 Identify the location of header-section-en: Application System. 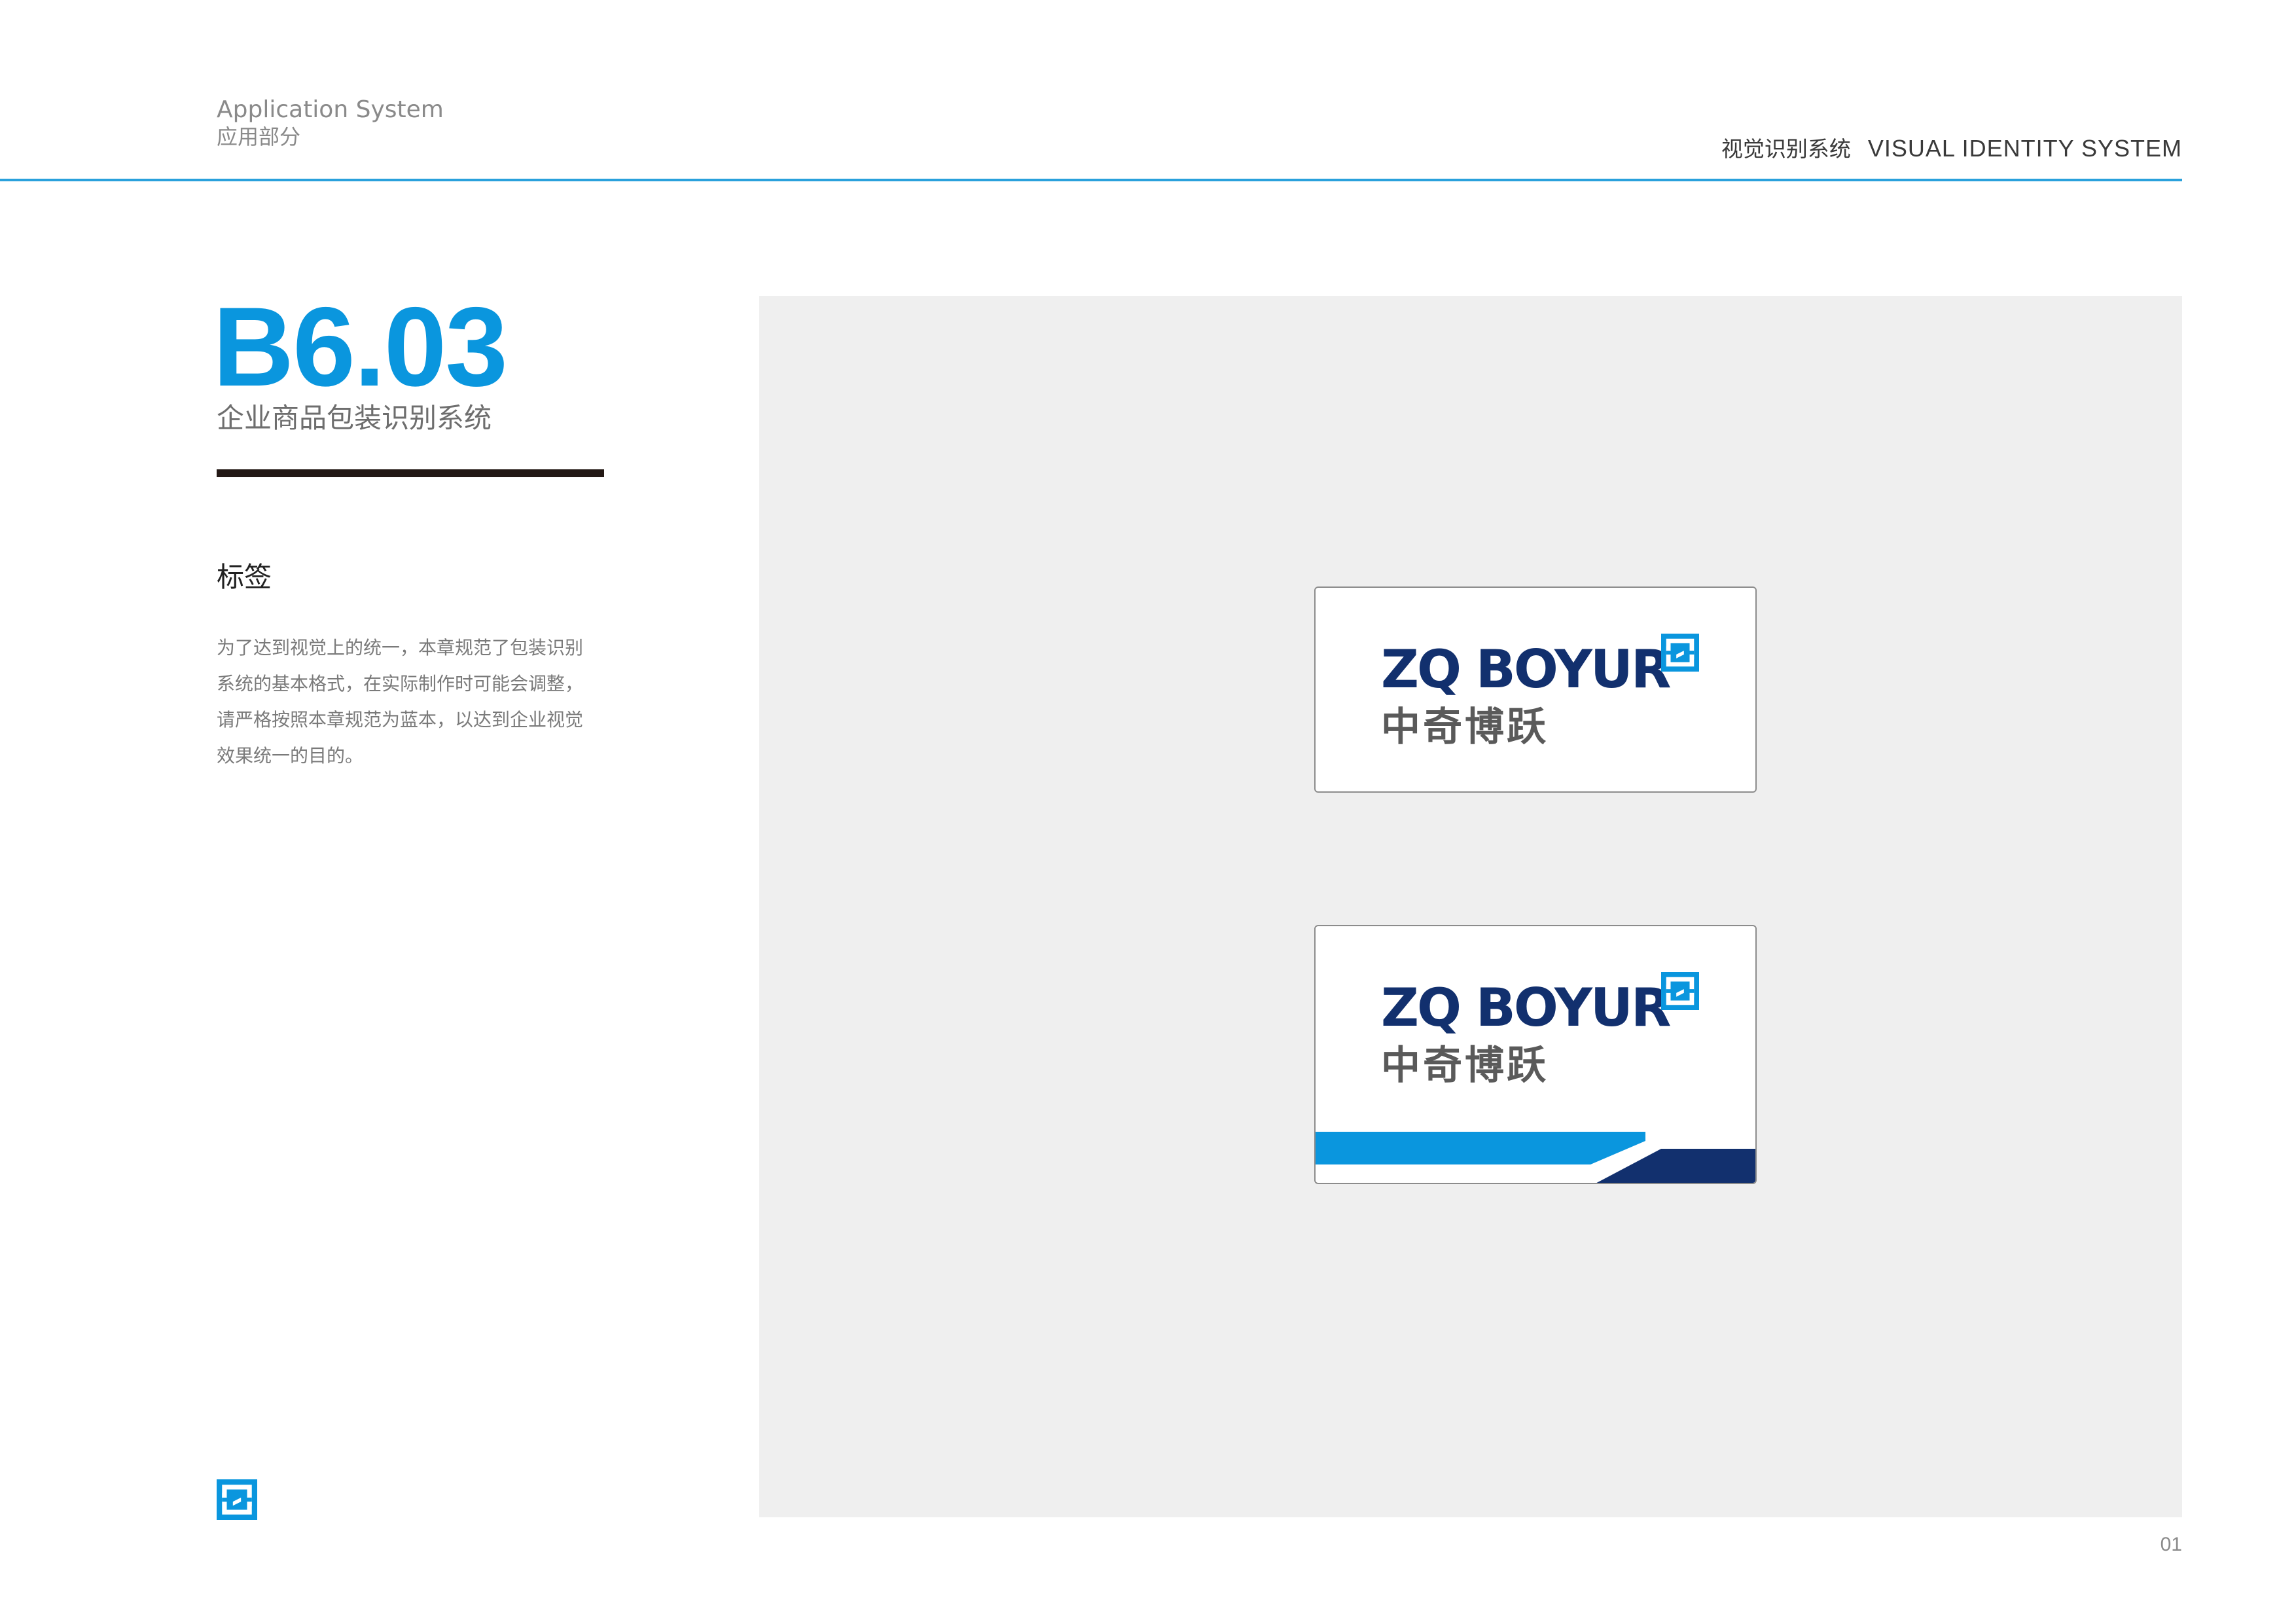
(330, 109).